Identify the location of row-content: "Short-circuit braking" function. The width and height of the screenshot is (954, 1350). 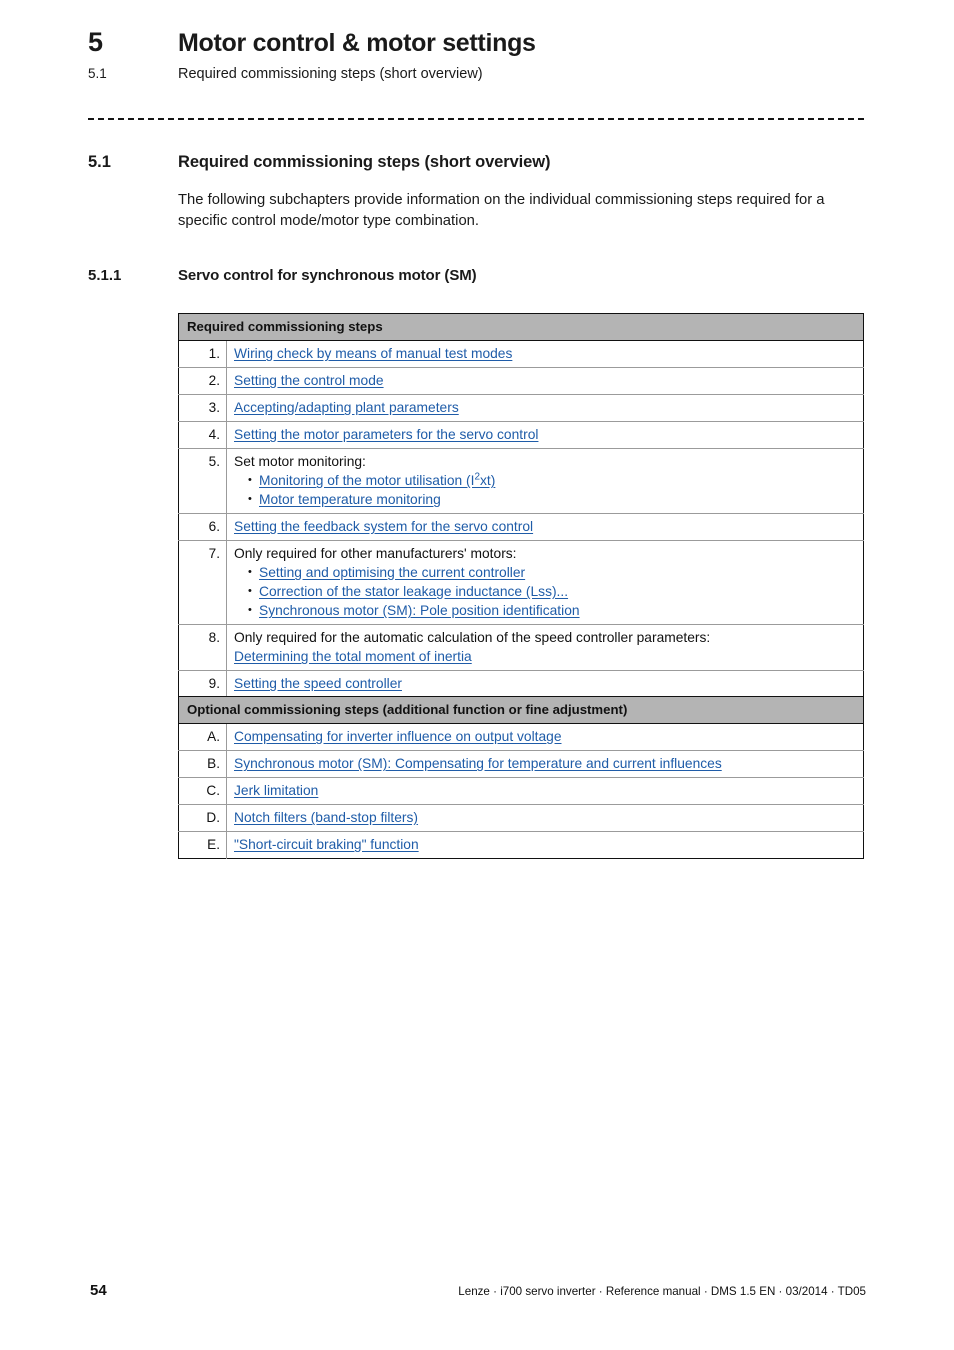
(545, 845).